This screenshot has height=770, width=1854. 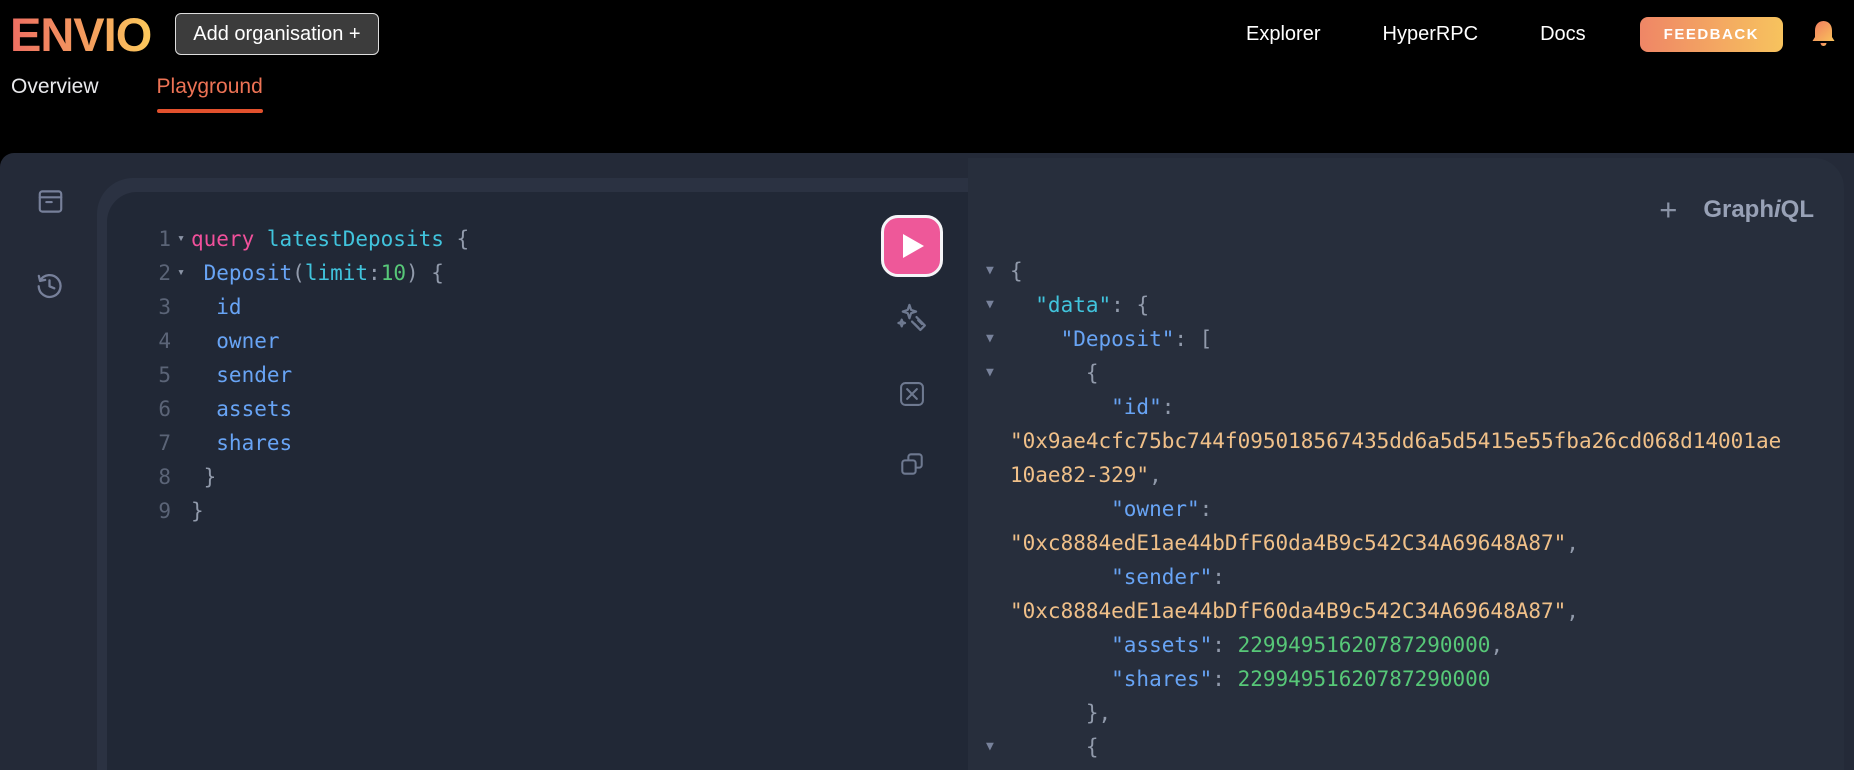 What do you see at coordinates (1079, 305) in the screenshot?
I see `code-text: "data": {` at bounding box center [1079, 305].